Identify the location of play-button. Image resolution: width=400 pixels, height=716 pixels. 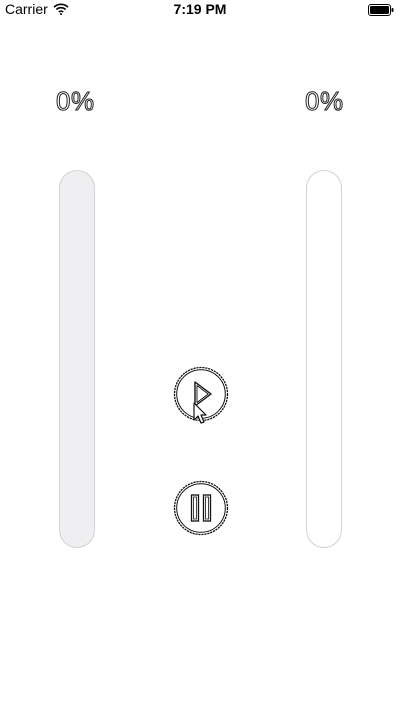
(201, 394).